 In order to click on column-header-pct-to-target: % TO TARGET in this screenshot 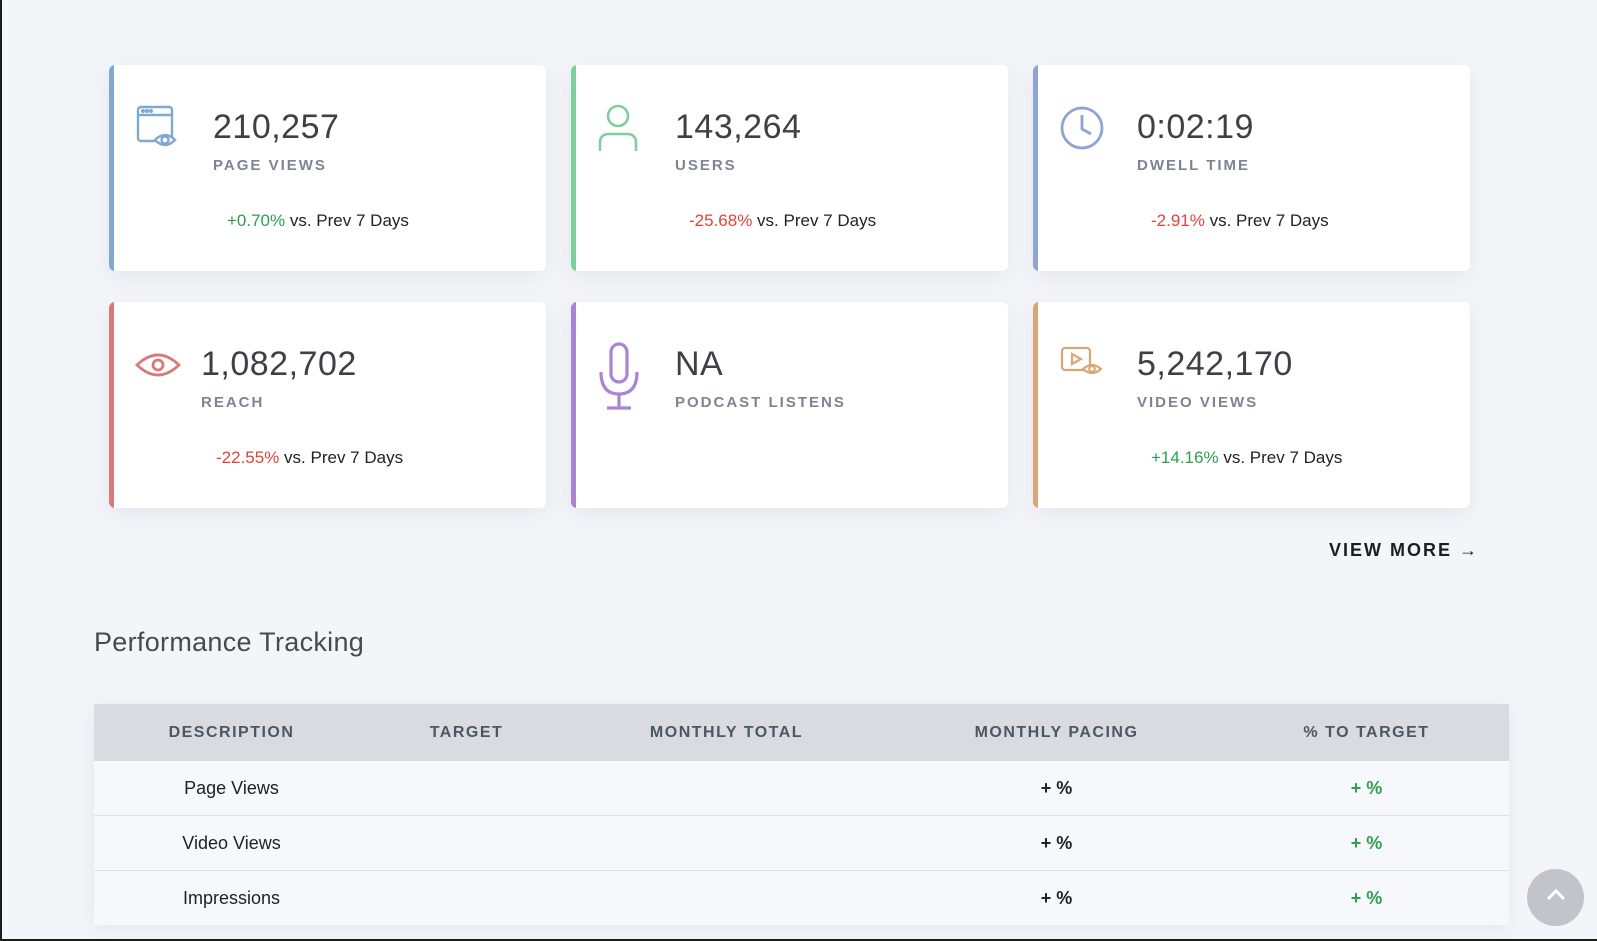, I will do `click(1366, 733)`.